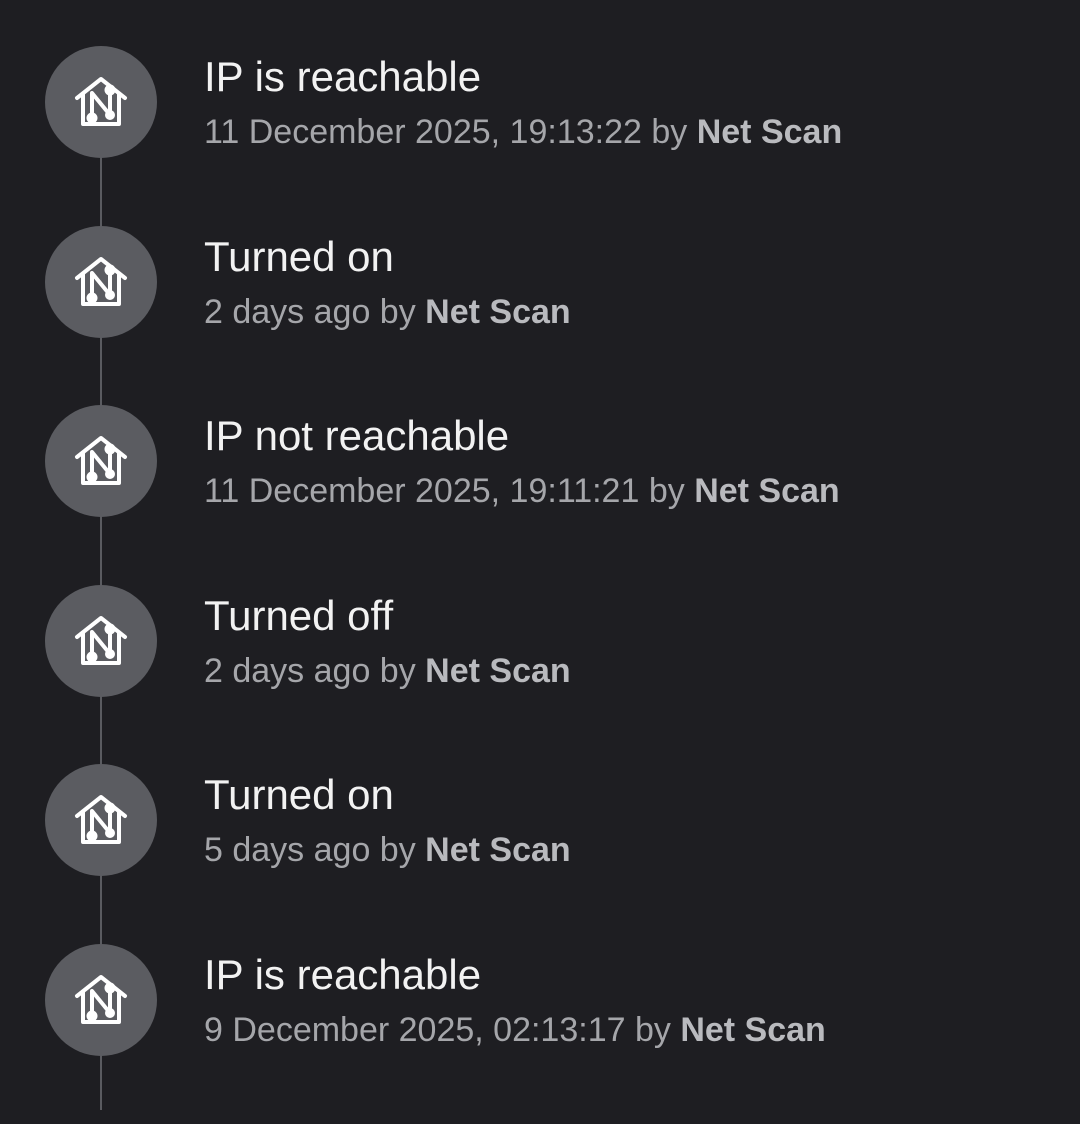 This screenshot has width=1080, height=1124. What do you see at coordinates (415, 1030) in the screenshot?
I see `entry-time: 9 December 2025, 02:13:17` at bounding box center [415, 1030].